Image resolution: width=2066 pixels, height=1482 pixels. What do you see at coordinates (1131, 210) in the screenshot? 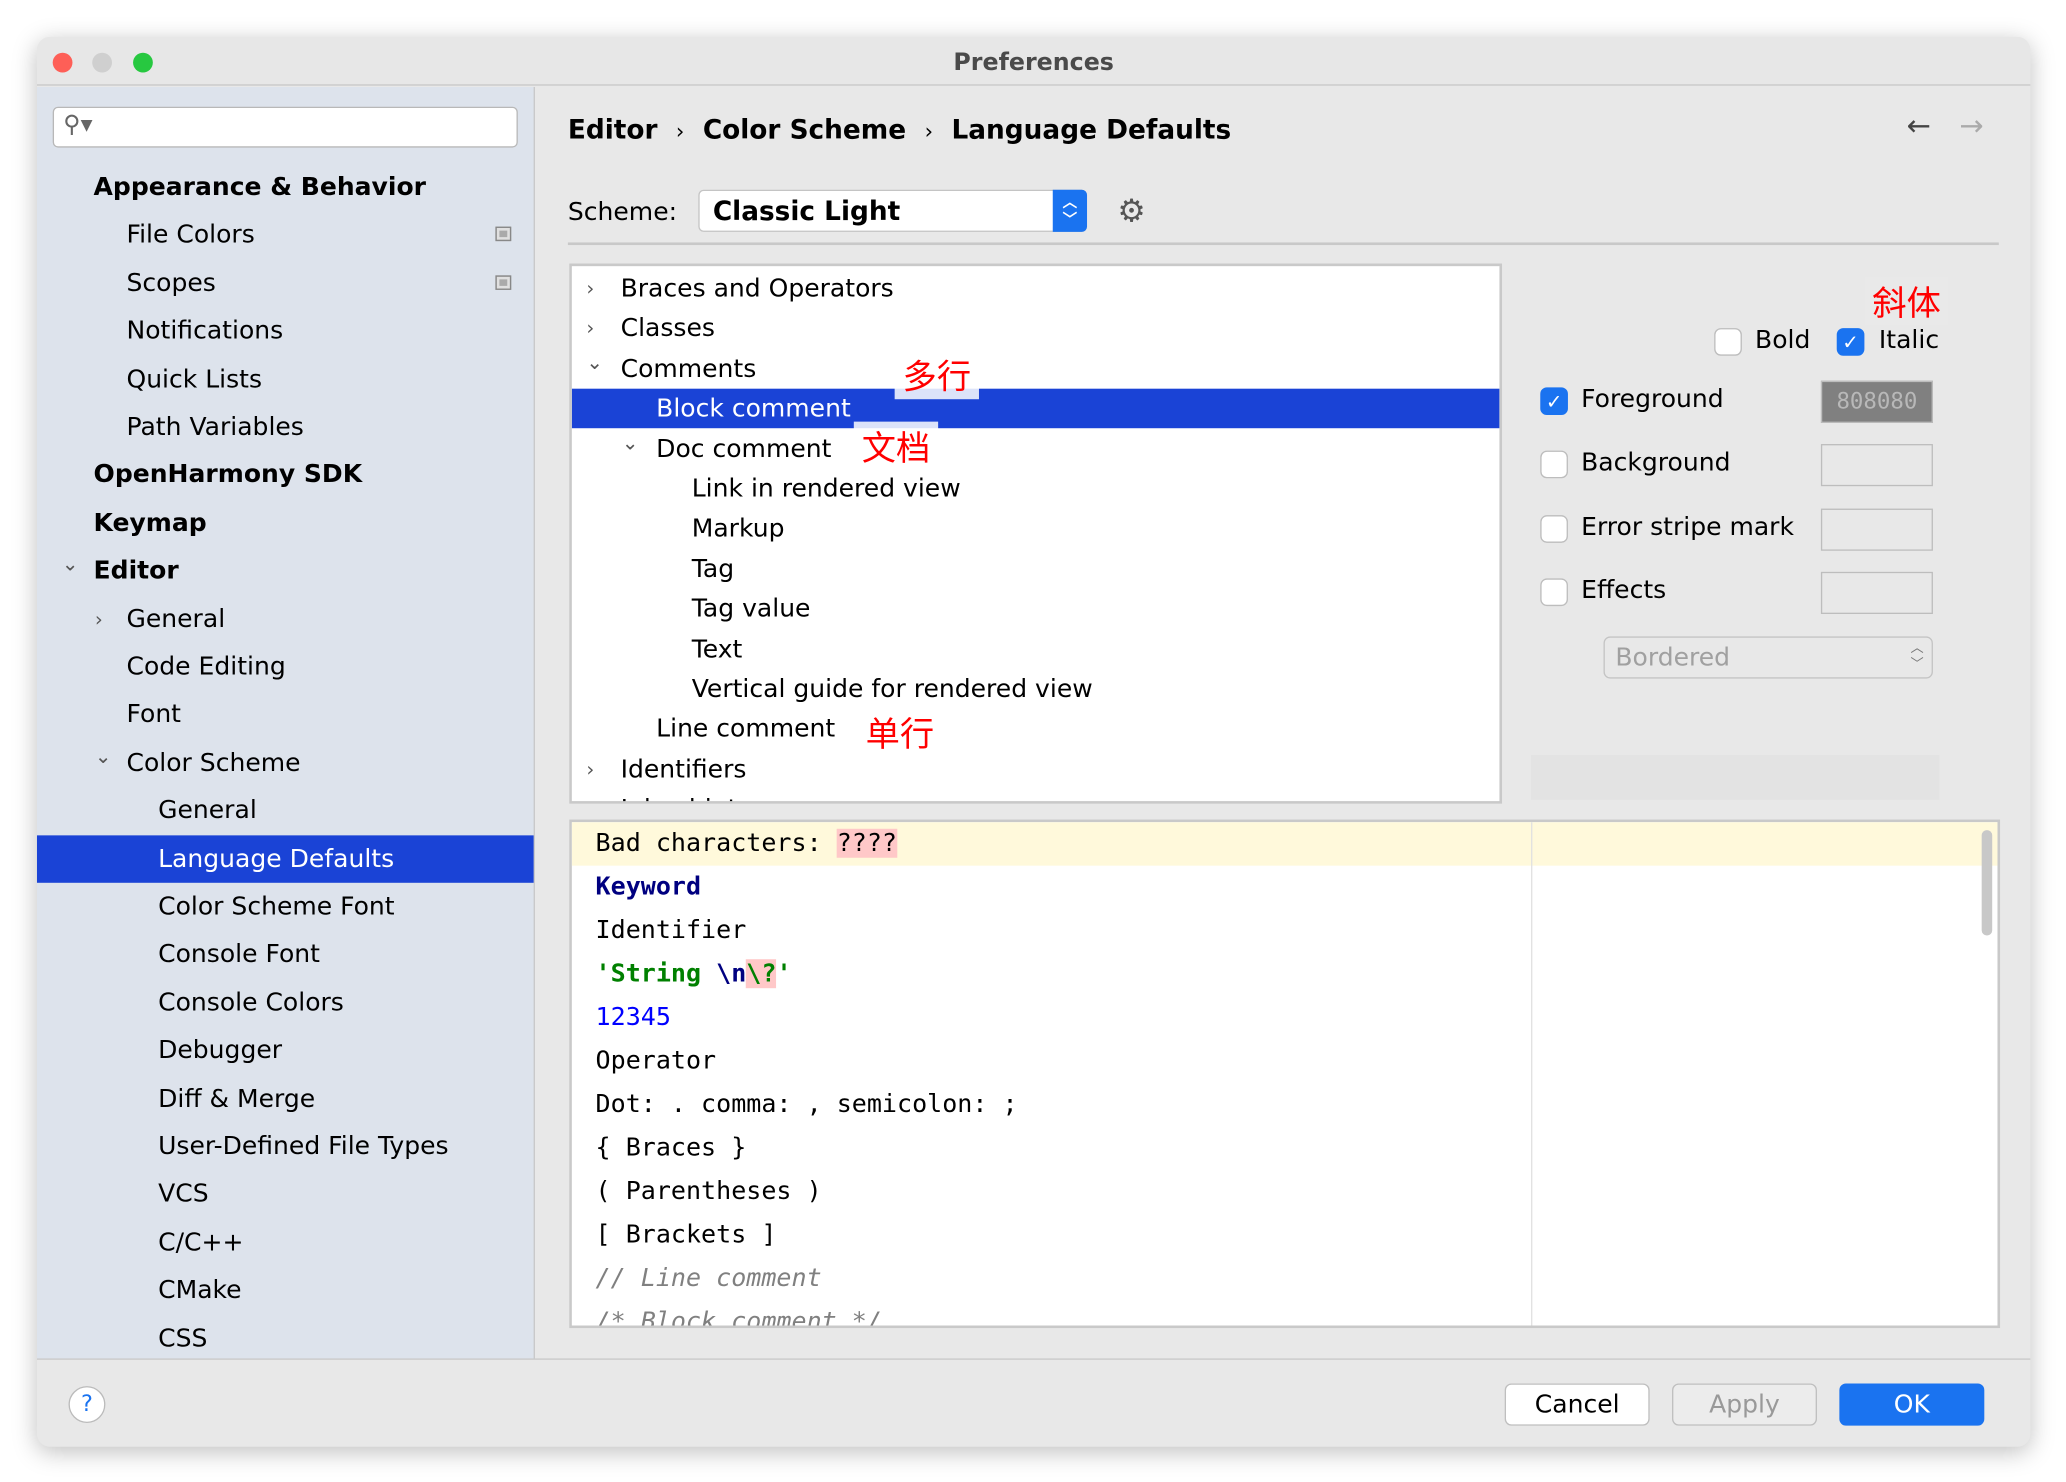
I see `gear-icon: ⚙` at bounding box center [1131, 210].